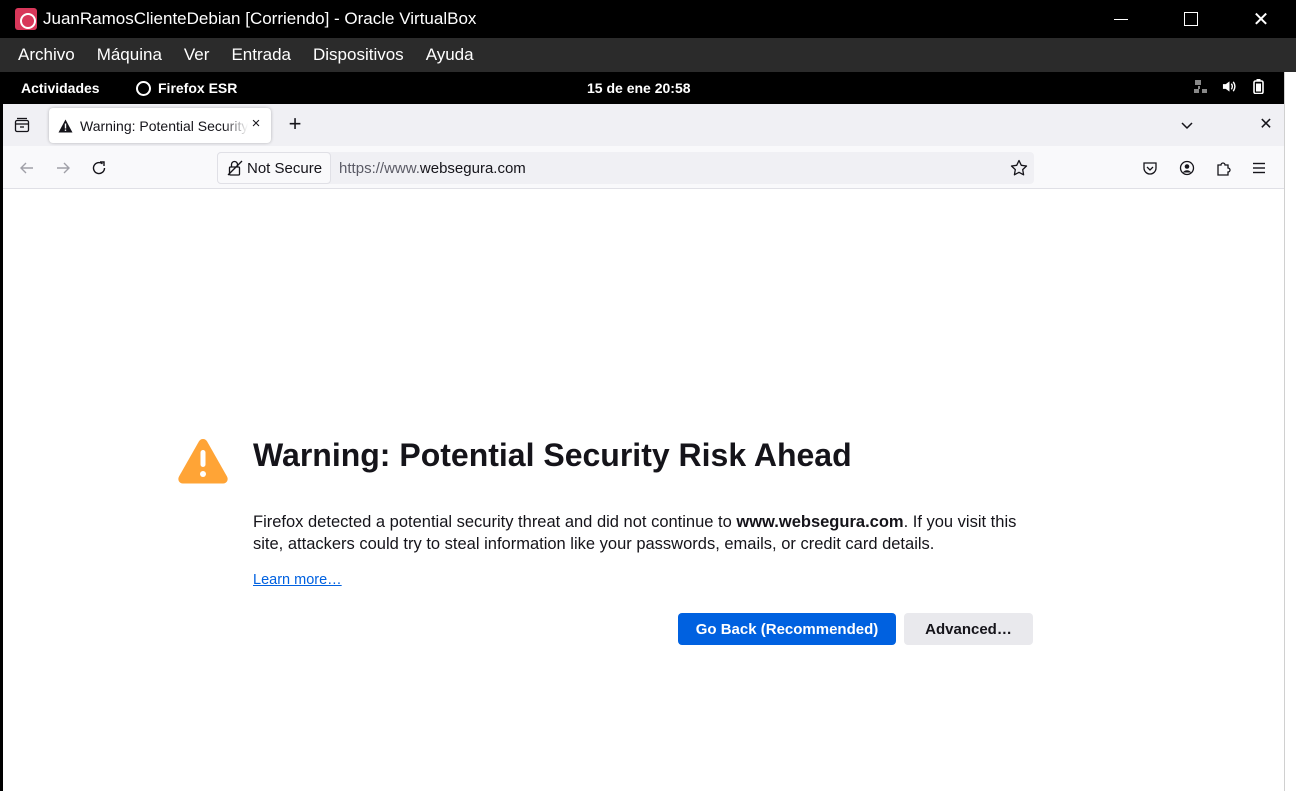  Describe the element at coordinates (63, 168) in the screenshot. I see `forward-arrow-icon` at that location.